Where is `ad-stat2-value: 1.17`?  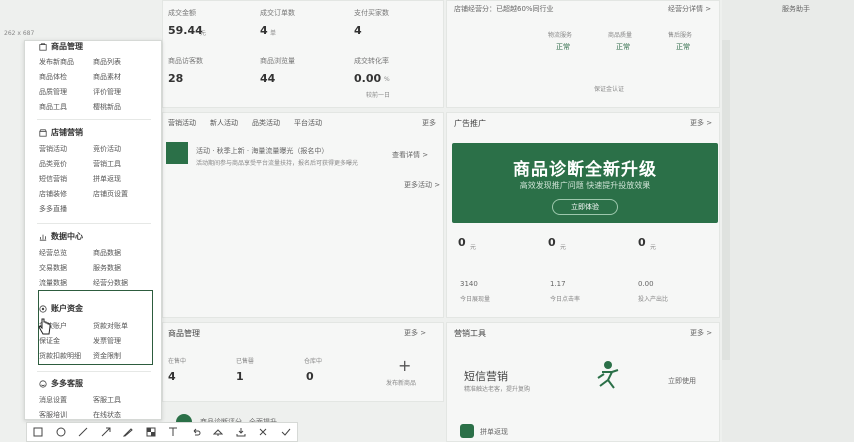
ad-stat2-value: 1.17 is located at coordinates (558, 284).